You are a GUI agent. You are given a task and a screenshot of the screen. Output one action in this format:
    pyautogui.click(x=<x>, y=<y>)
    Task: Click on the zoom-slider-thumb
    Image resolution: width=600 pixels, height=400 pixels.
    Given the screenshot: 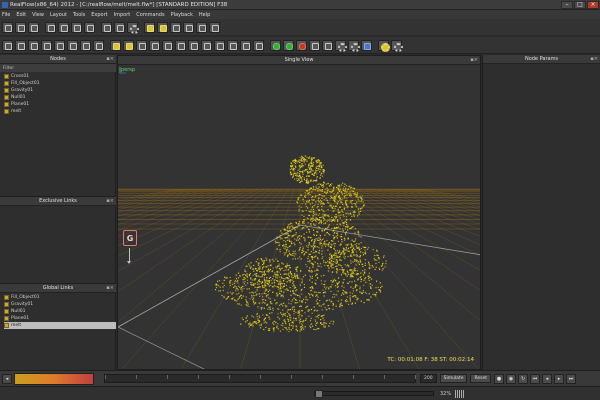 What is the action you would take?
    pyautogui.click(x=319, y=394)
    